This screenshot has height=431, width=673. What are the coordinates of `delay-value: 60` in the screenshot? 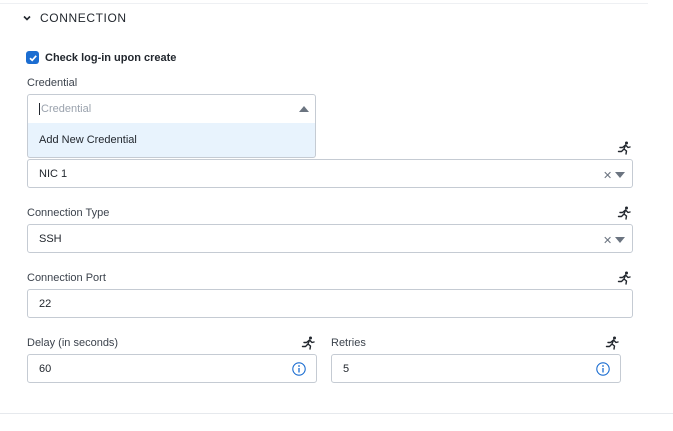 It's located at (45, 368).